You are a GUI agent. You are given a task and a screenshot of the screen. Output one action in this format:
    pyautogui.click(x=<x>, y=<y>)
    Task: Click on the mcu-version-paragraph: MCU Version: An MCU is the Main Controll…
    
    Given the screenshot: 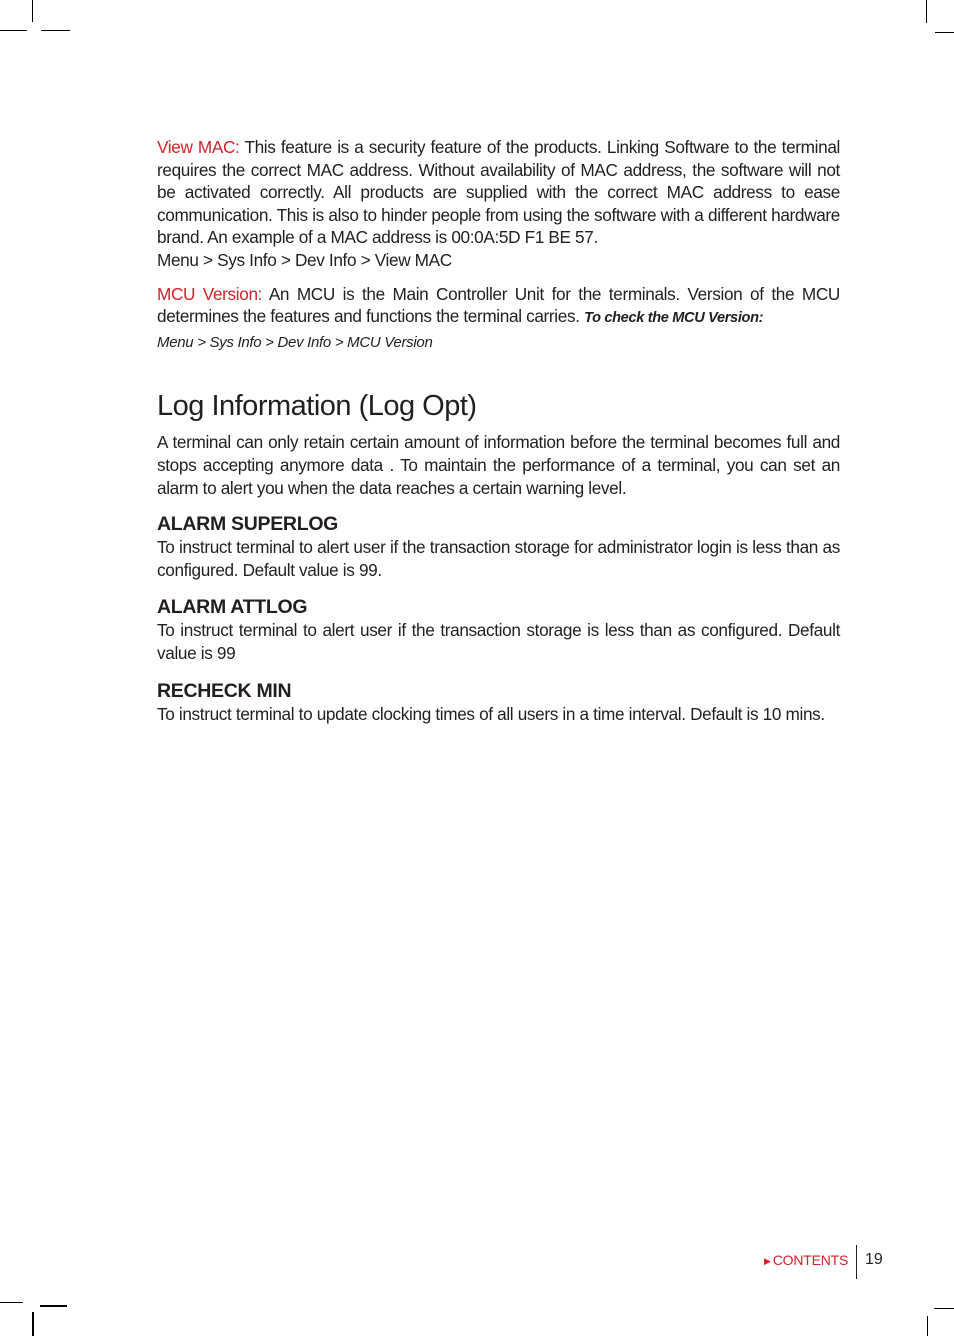 What is the action you would take?
    pyautogui.click(x=498, y=319)
    